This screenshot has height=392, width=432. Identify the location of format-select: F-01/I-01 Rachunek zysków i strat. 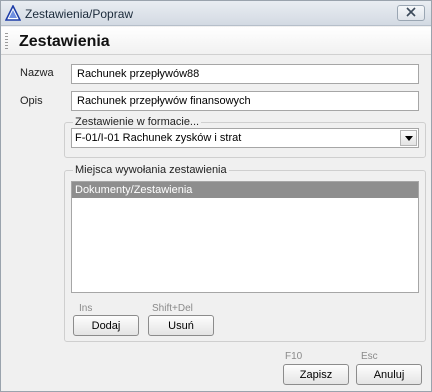
(245, 138).